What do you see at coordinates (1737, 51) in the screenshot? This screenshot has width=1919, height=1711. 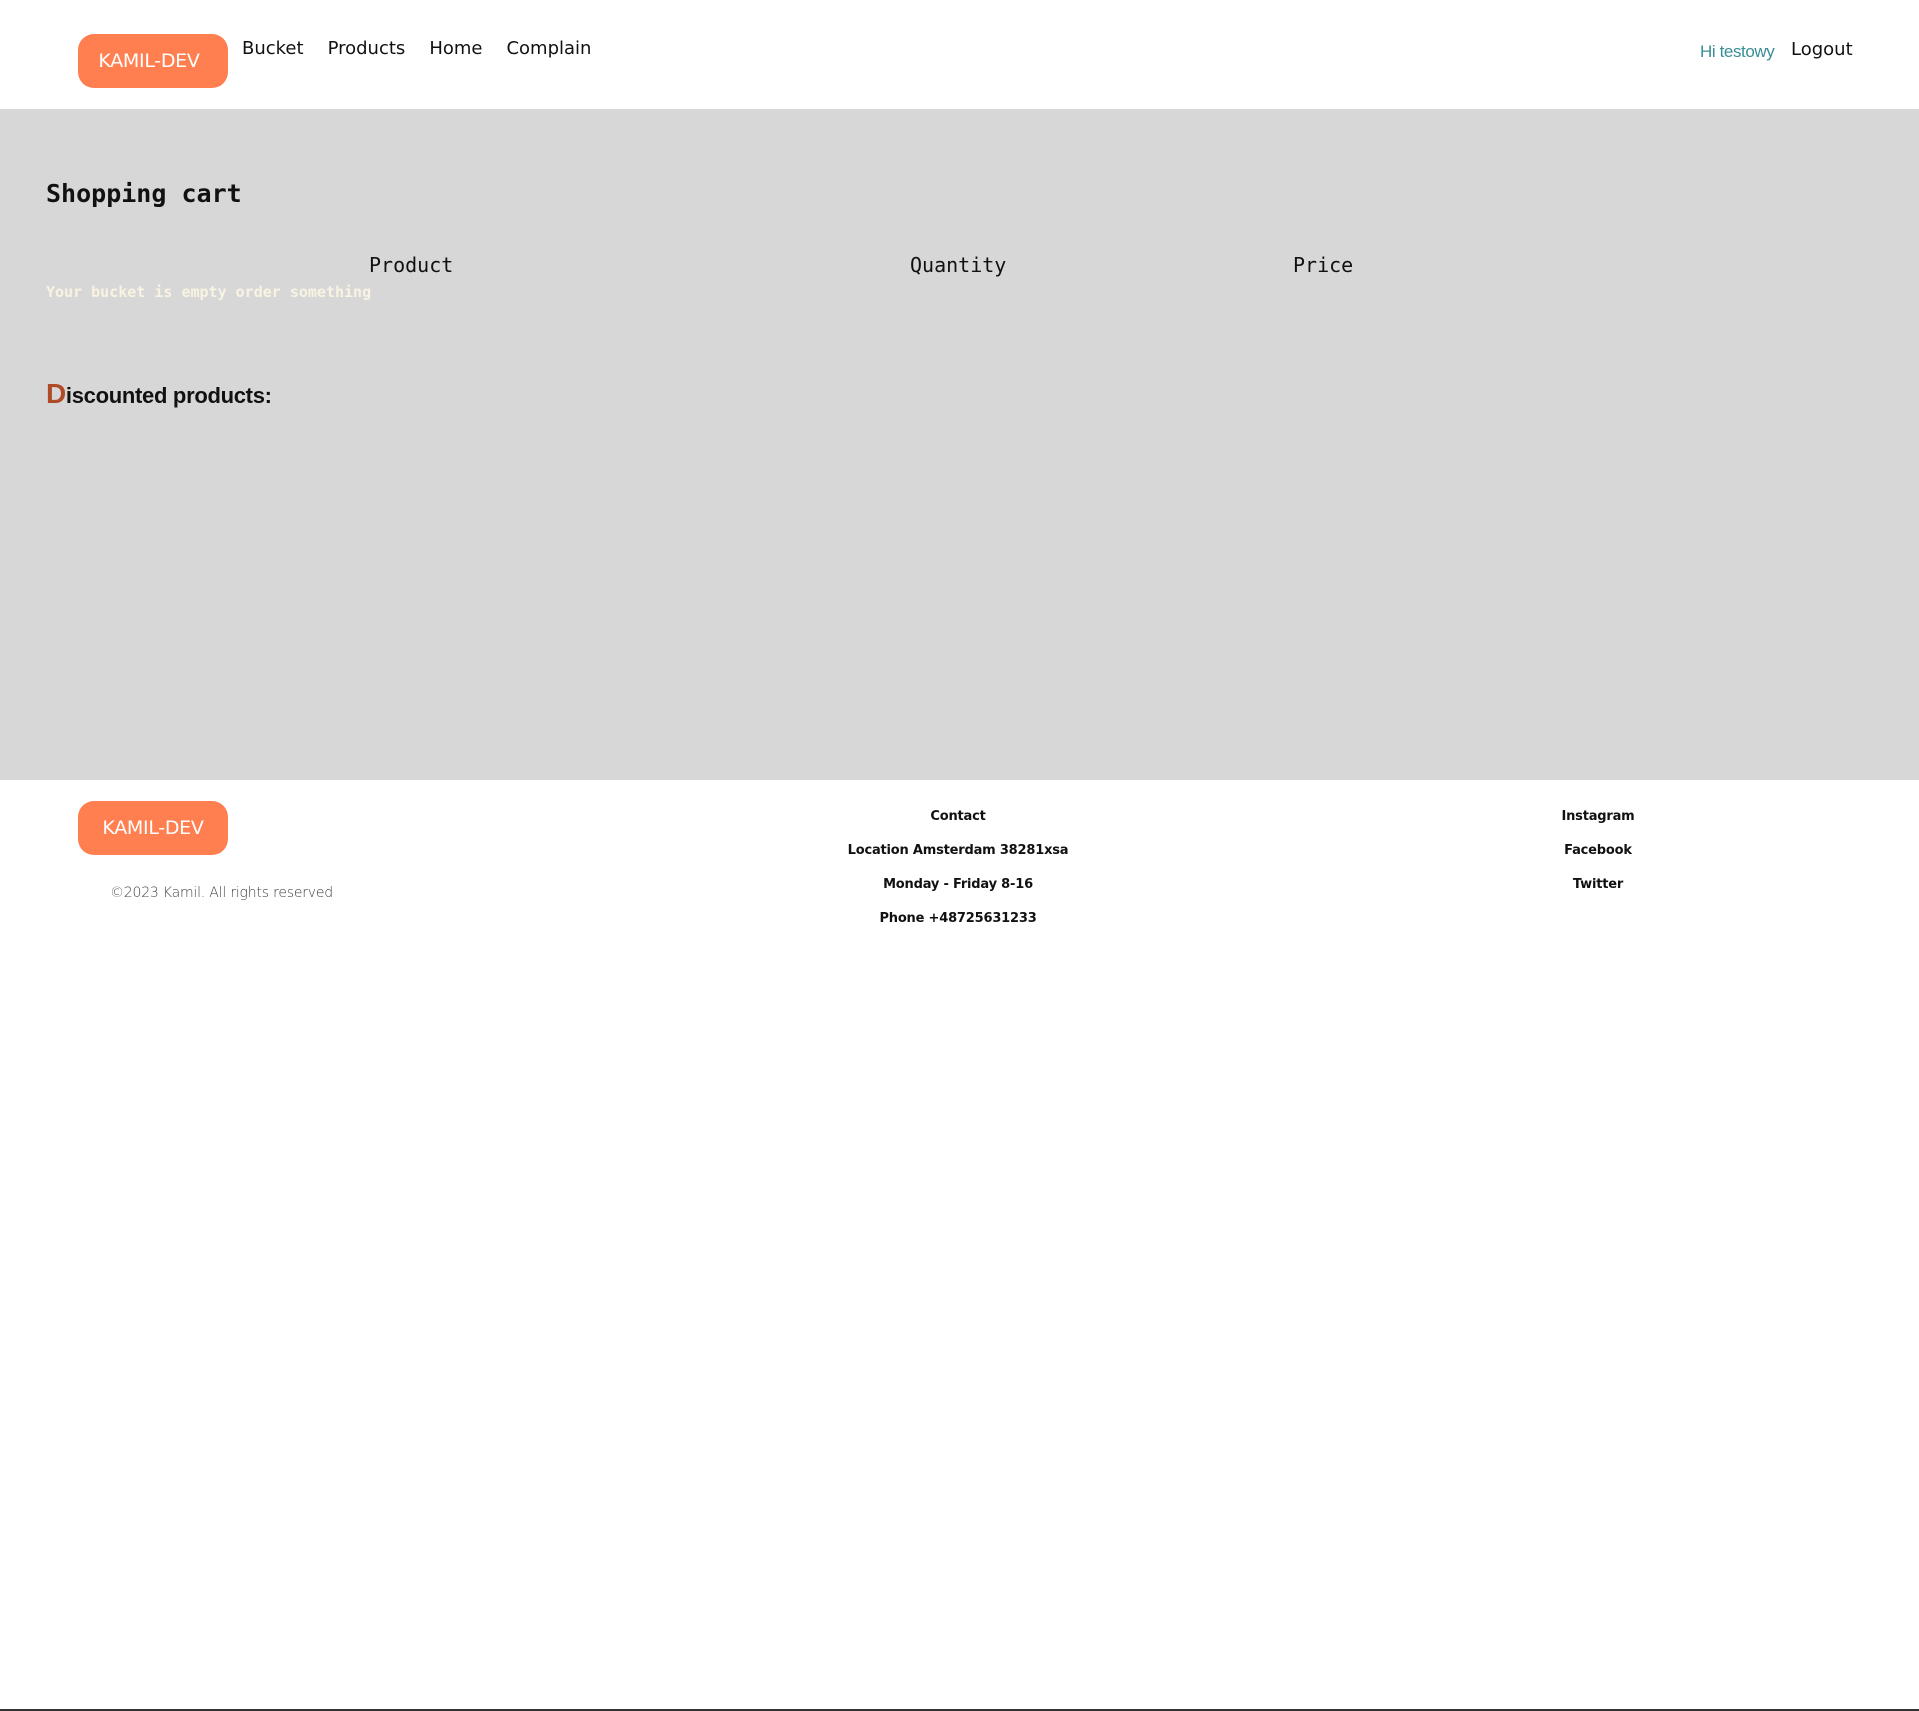 I see `user-greeting: Hi testowy` at bounding box center [1737, 51].